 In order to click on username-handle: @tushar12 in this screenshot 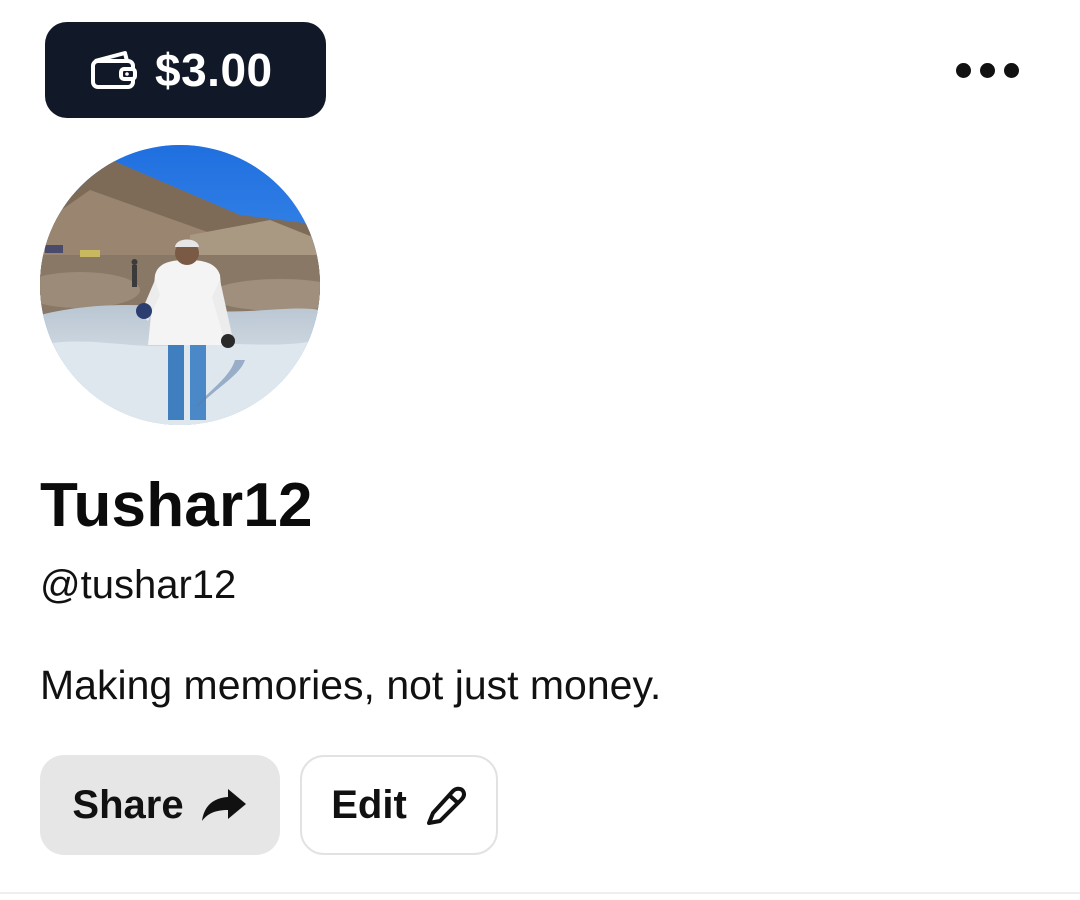, I will do `click(138, 585)`.